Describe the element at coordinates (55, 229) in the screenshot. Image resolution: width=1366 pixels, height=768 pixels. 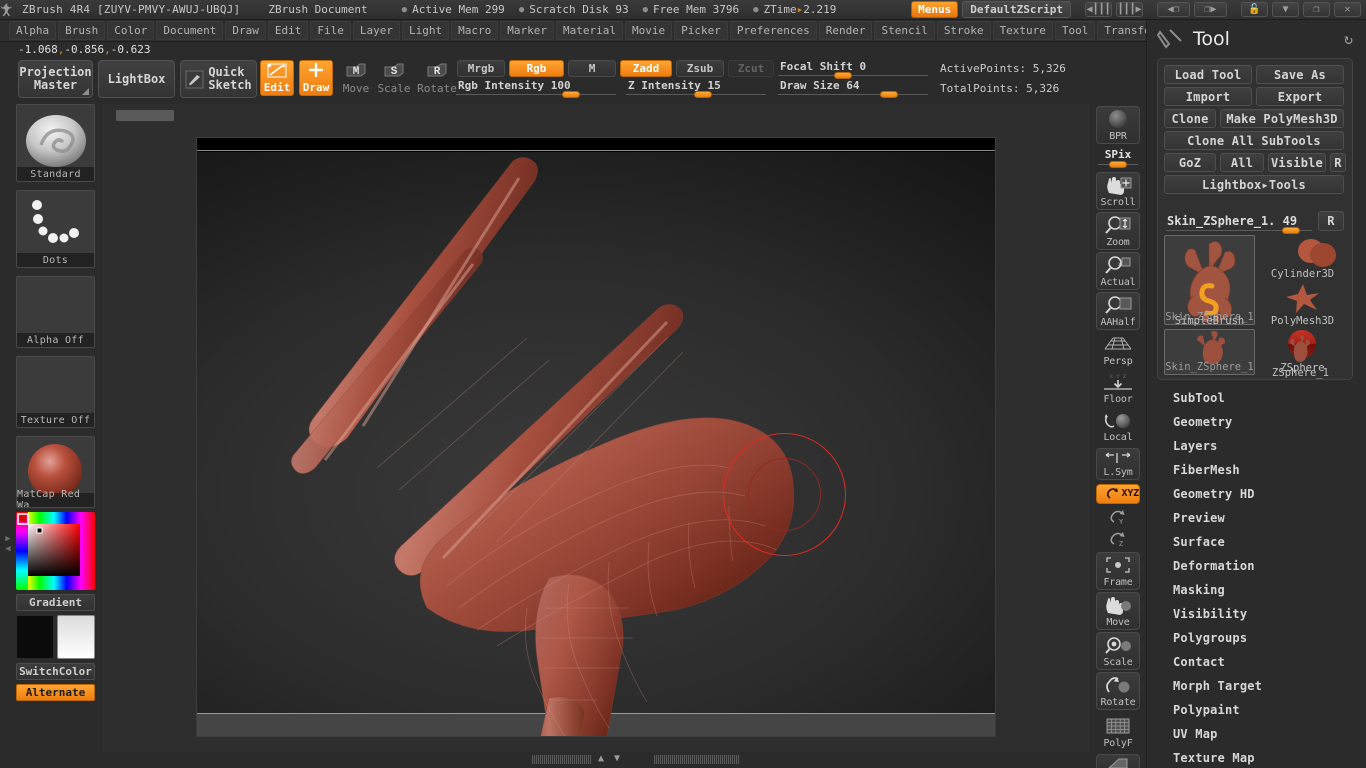
I see `stroke-slot: Dots` at that location.